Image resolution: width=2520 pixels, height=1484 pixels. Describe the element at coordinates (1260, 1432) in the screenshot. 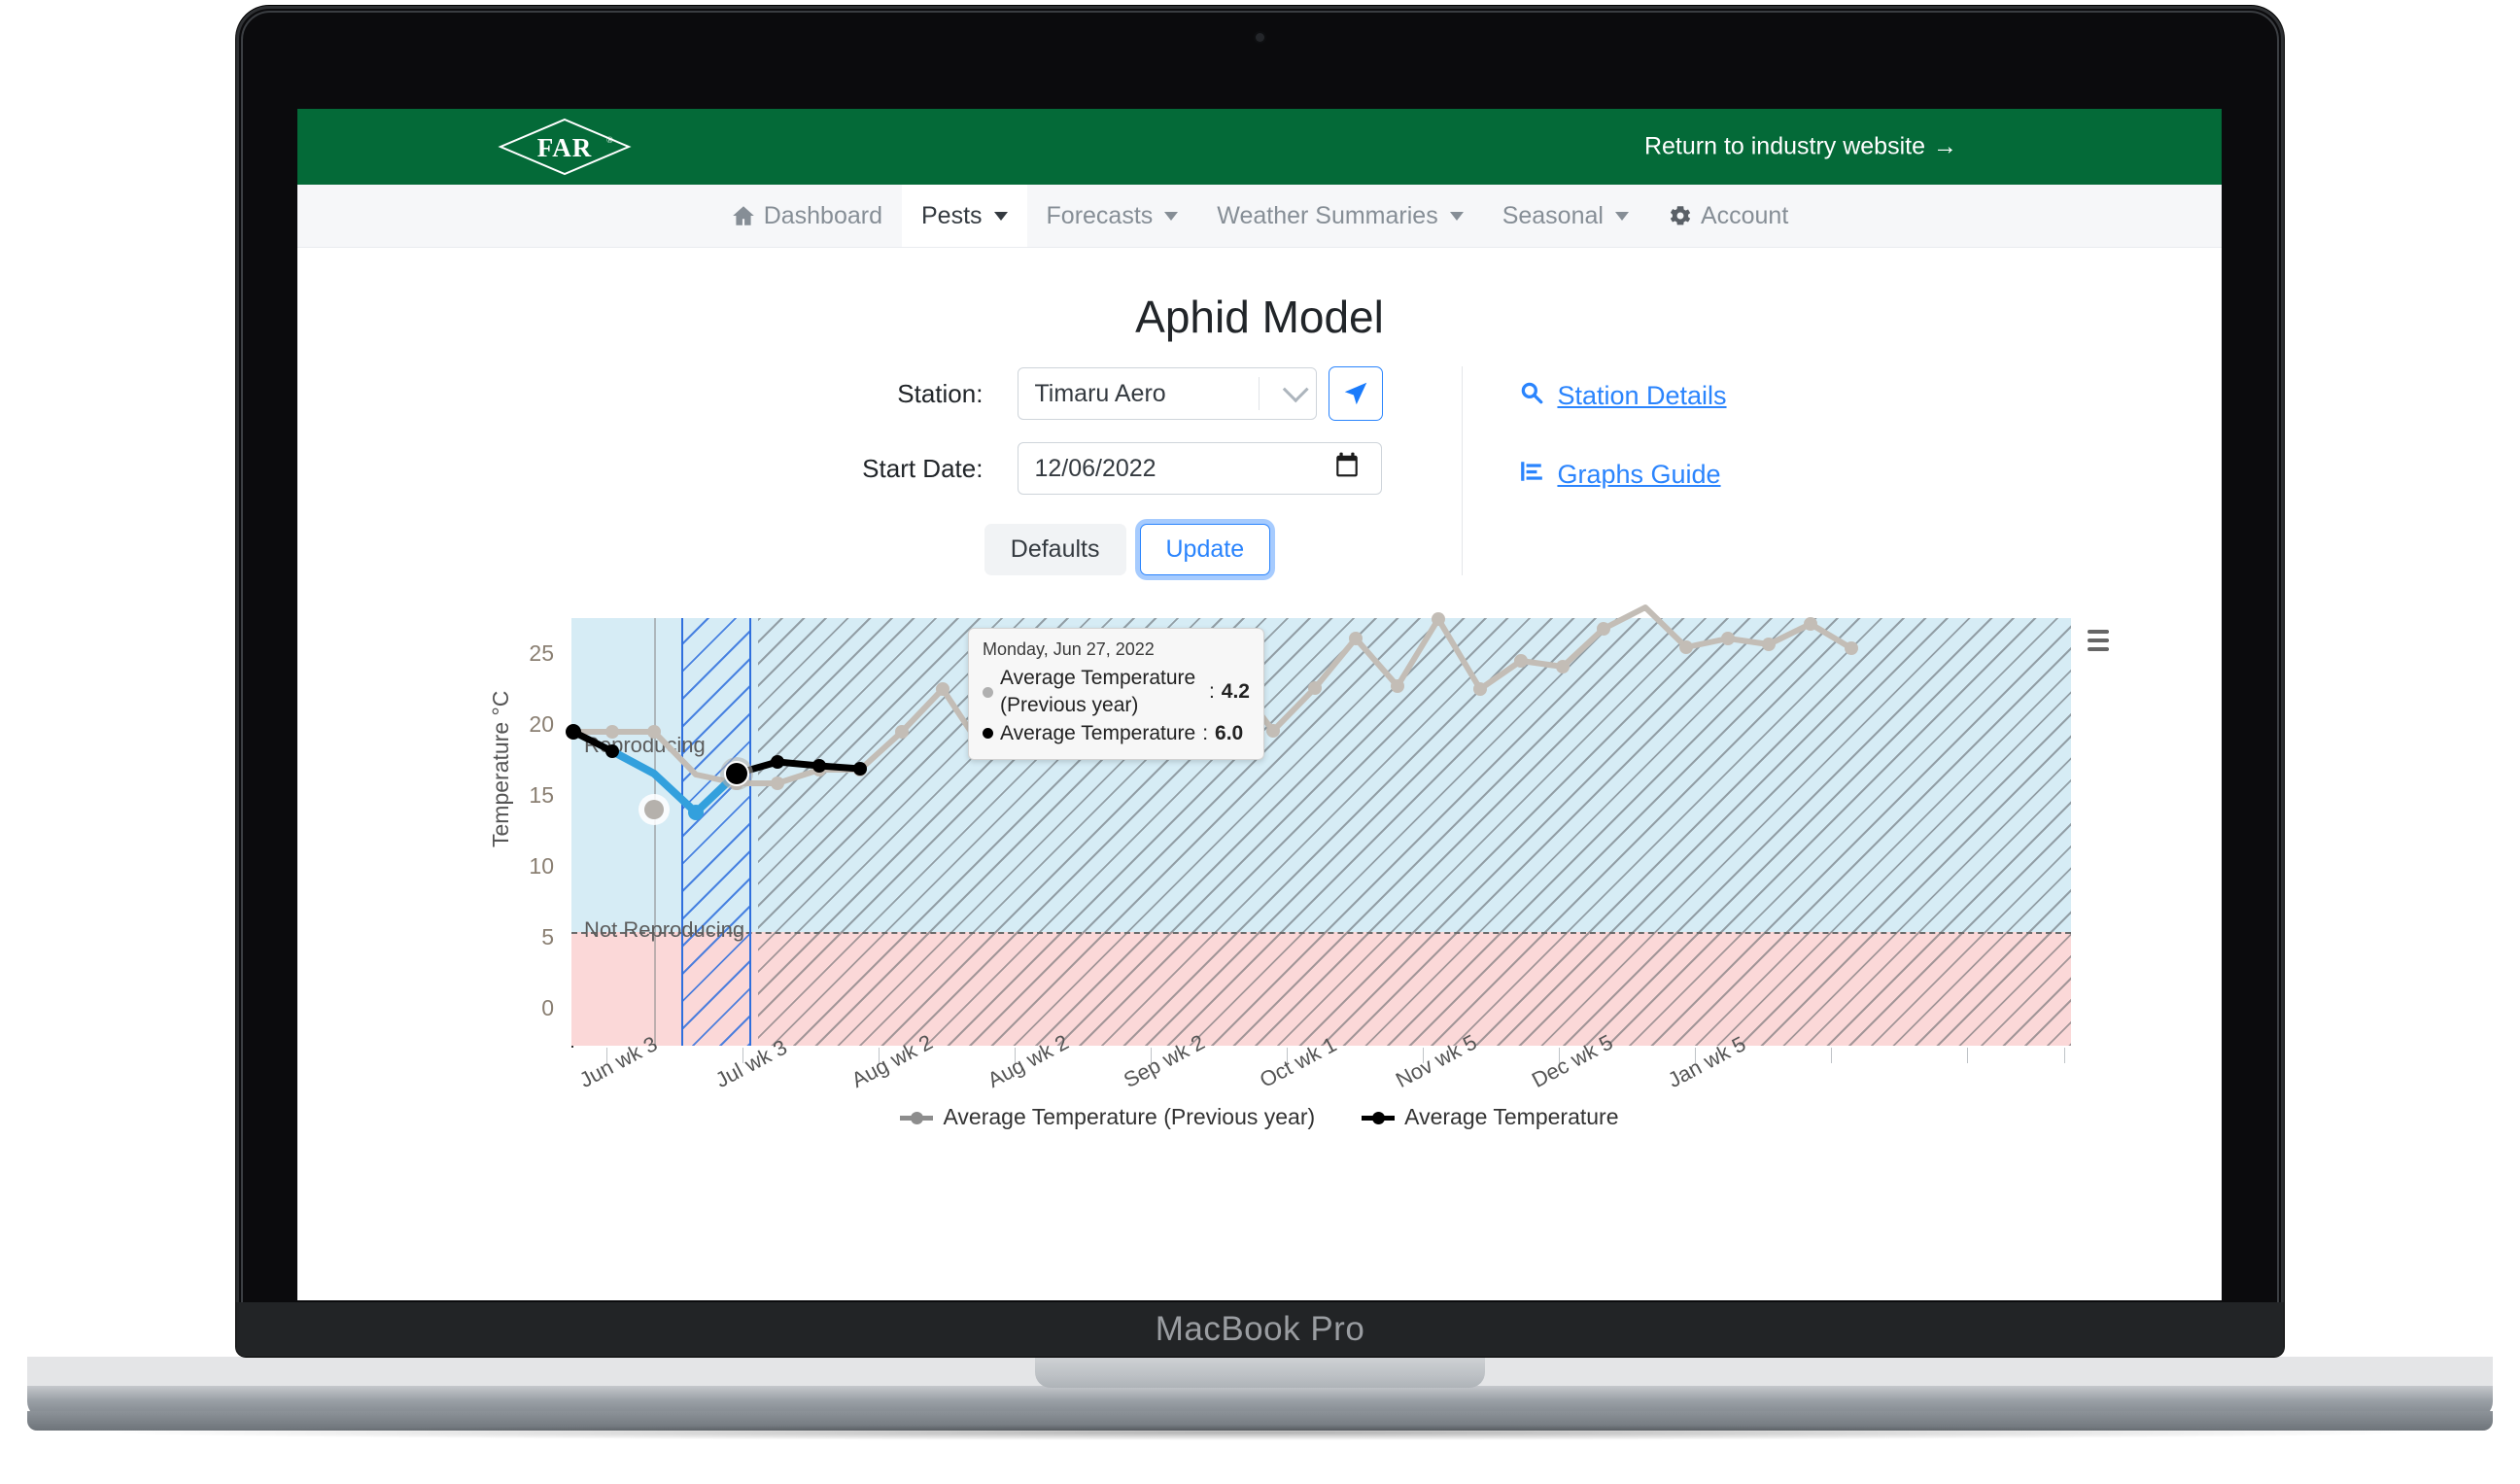

I see `laptop-shadow` at that location.